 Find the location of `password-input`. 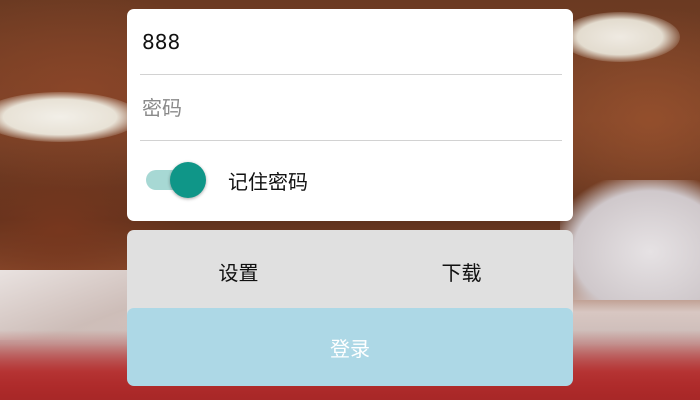

password-input is located at coordinates (351, 107).